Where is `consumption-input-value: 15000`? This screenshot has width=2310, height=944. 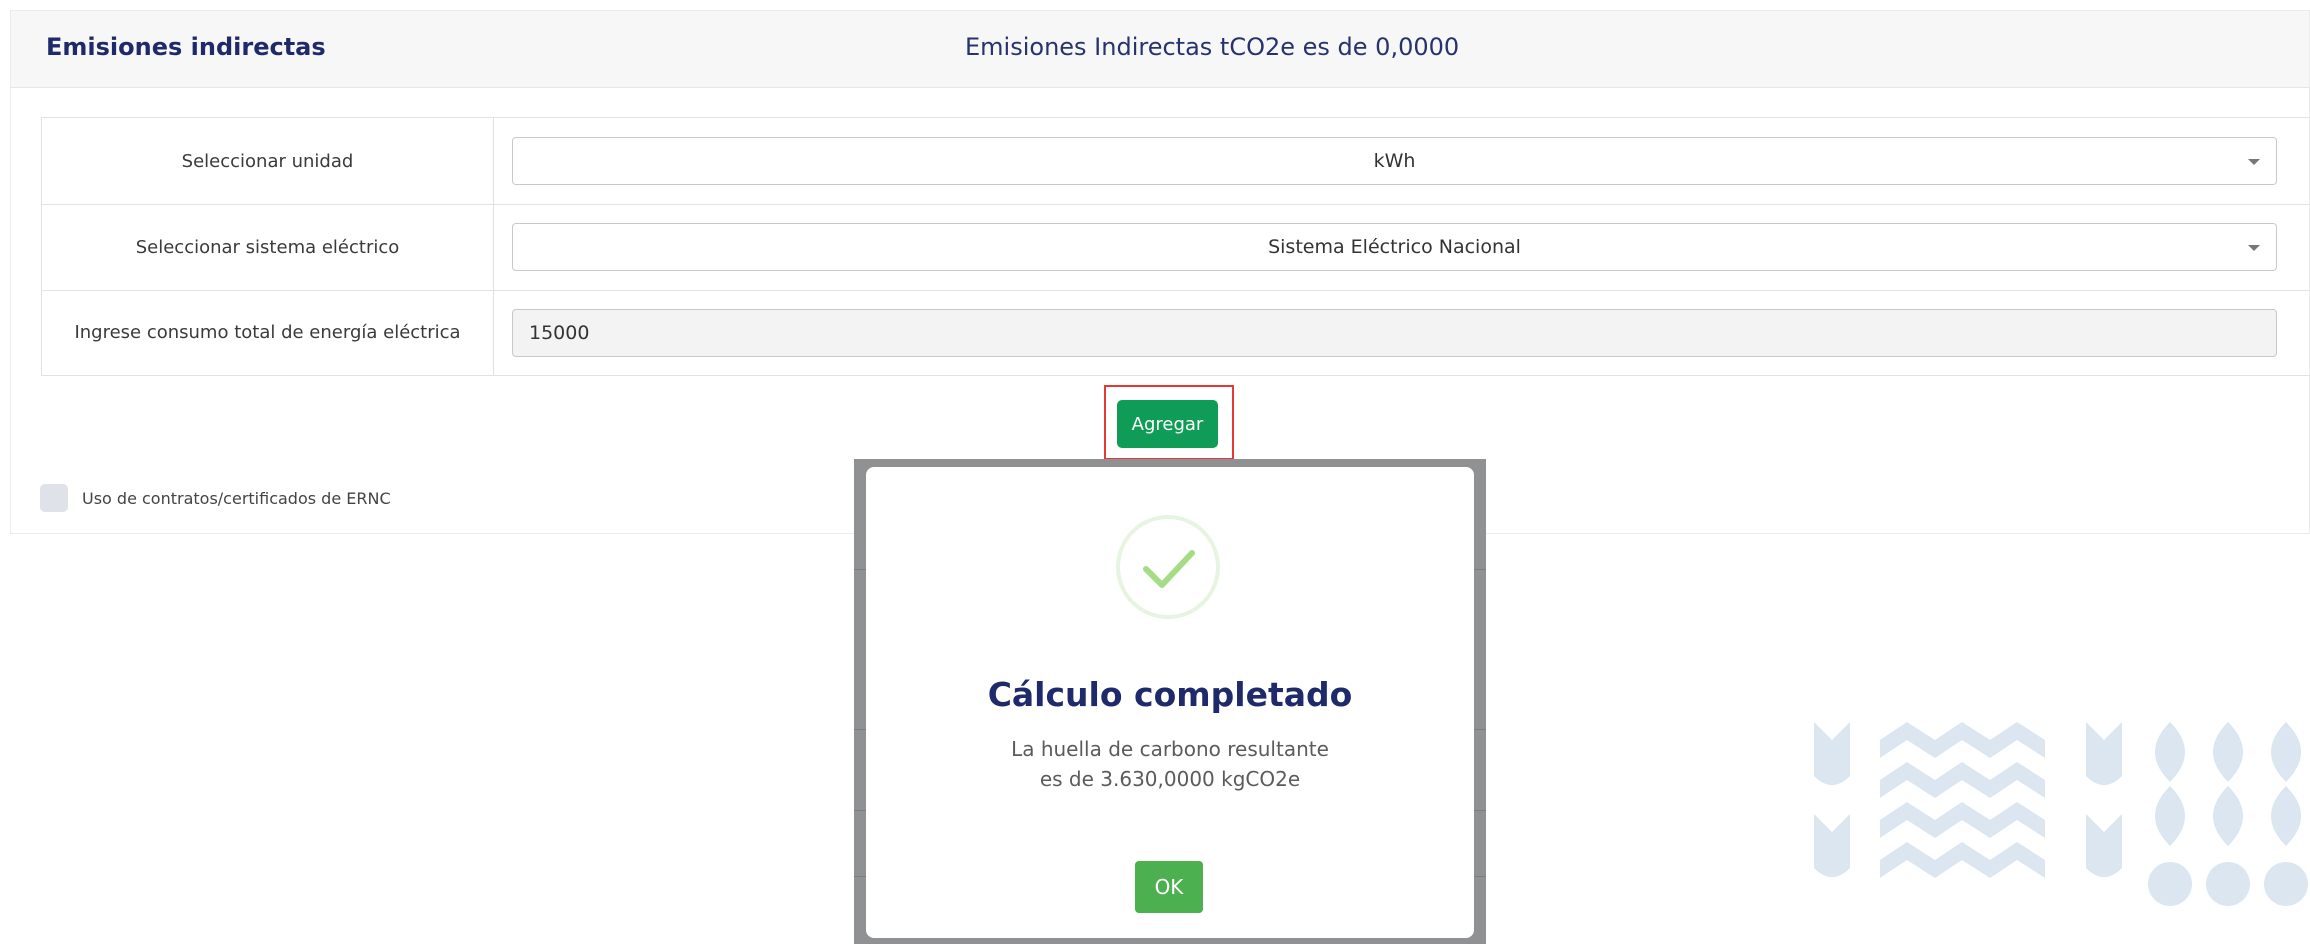
consumption-input-value: 15000 is located at coordinates (559, 333).